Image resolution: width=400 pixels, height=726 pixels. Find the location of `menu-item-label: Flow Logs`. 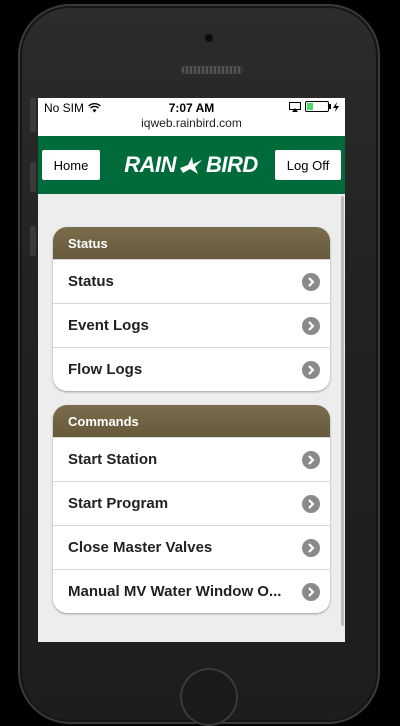

menu-item-label: Flow Logs is located at coordinates (105, 369).